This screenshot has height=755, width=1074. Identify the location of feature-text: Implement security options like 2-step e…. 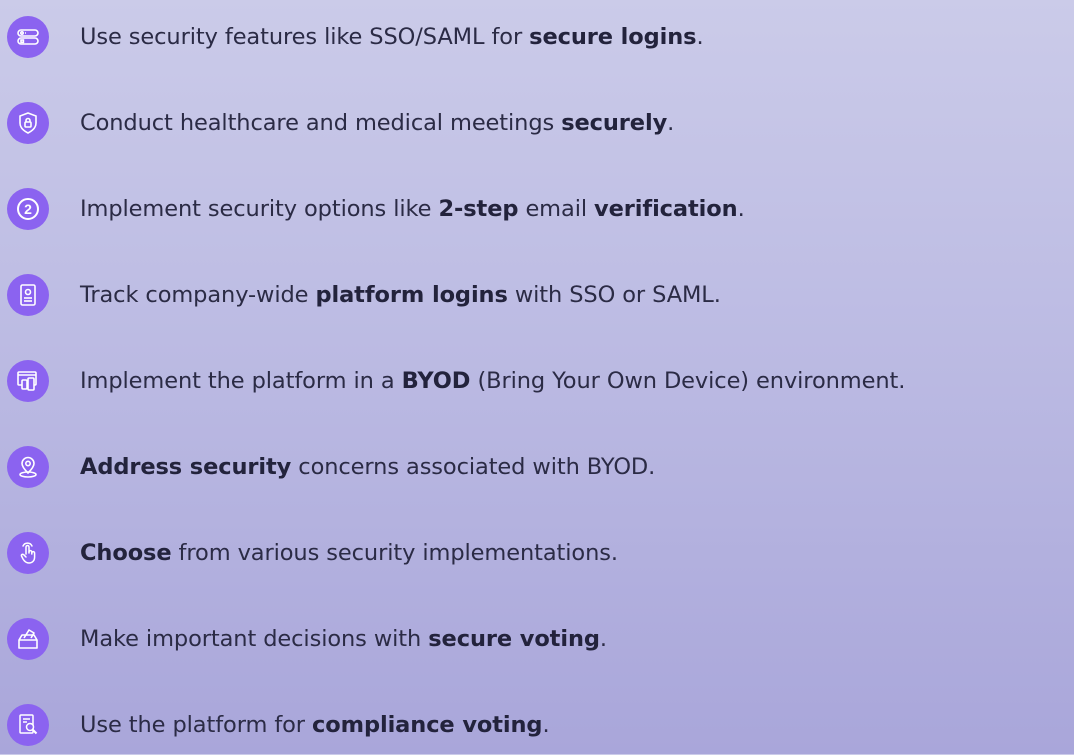
(412, 209).